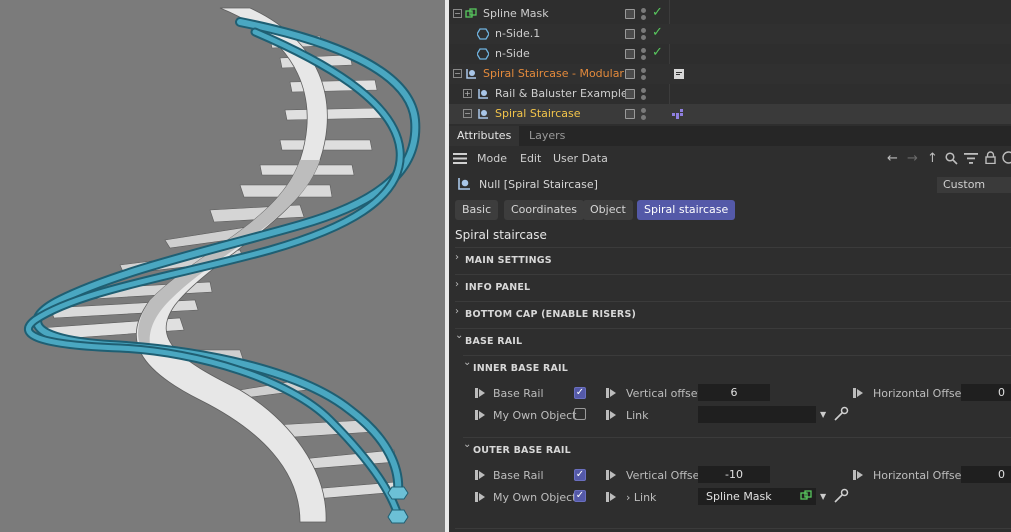 The image size is (1011, 532). I want to click on tab-coordinates: Coordinates, so click(544, 210).